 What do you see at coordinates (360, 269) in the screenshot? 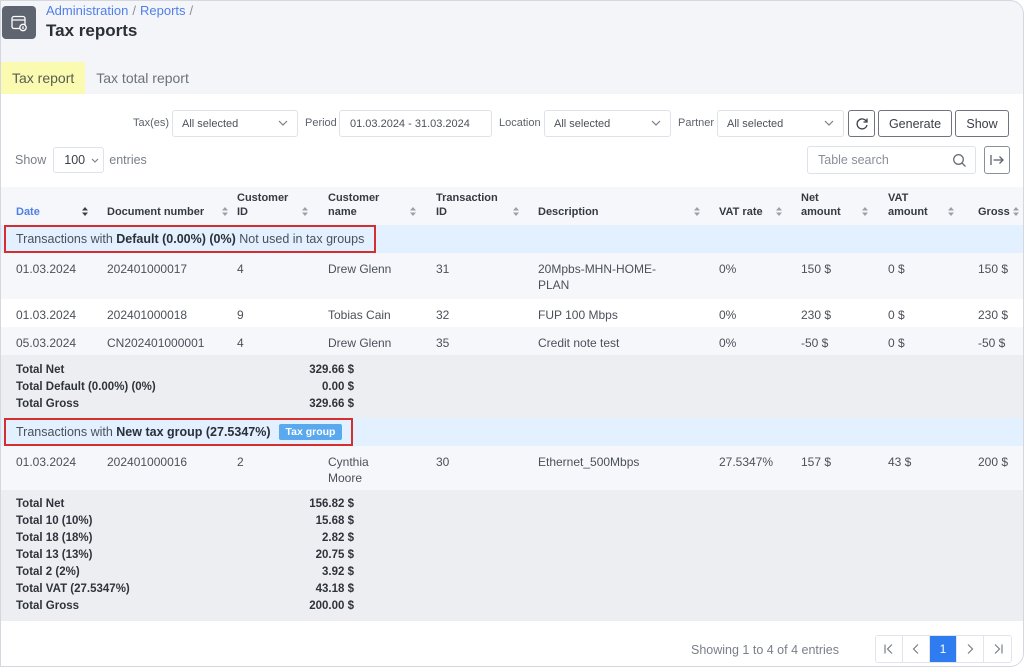
I see `cell-customer-name: Drew Glenn` at bounding box center [360, 269].